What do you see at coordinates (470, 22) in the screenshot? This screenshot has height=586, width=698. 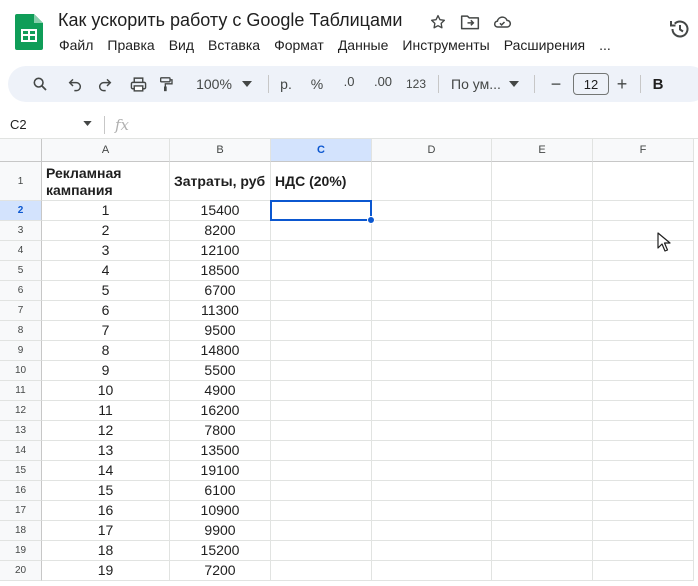 I see `move-folder-icon` at bounding box center [470, 22].